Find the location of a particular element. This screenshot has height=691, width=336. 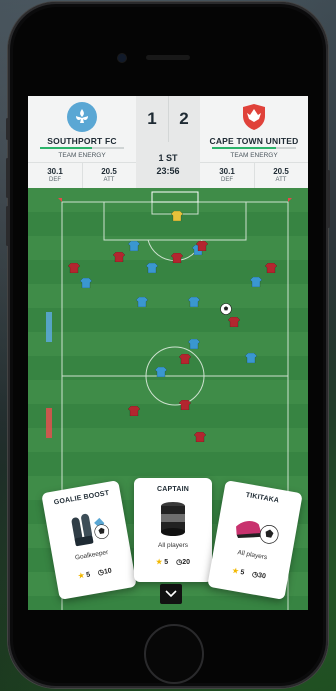

volume-down-button is located at coordinates (7, 226).